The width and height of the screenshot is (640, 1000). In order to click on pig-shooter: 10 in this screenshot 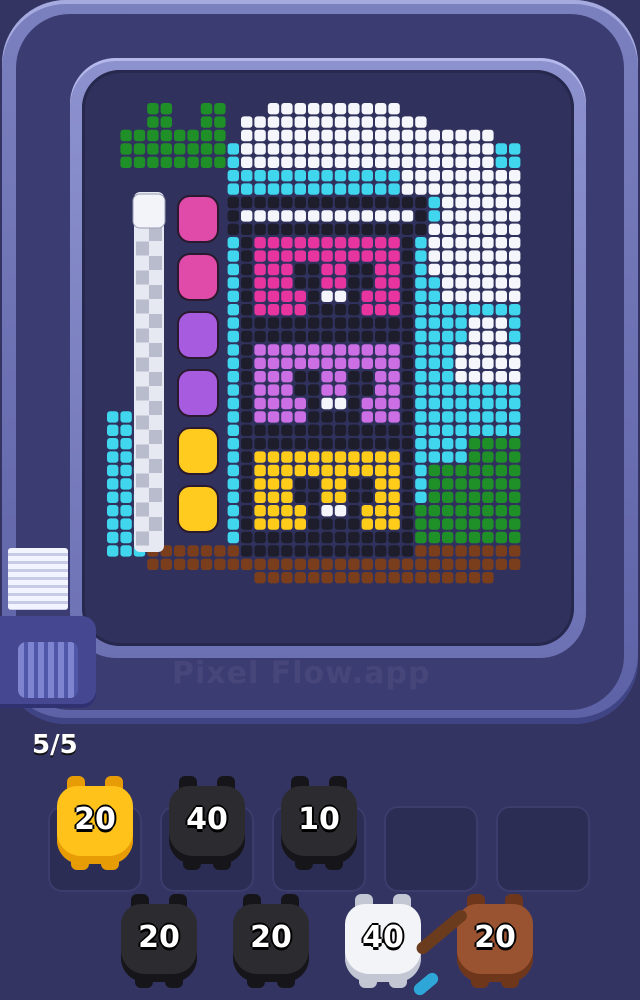, I will do `click(319, 823)`.